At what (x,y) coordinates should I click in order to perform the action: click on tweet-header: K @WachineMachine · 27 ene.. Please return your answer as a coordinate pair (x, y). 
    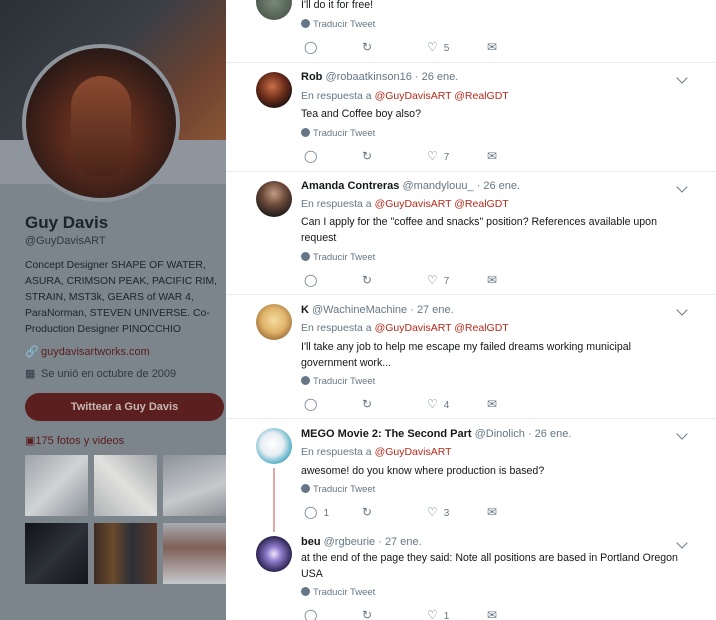
    Looking at the image, I should click on (377, 310).